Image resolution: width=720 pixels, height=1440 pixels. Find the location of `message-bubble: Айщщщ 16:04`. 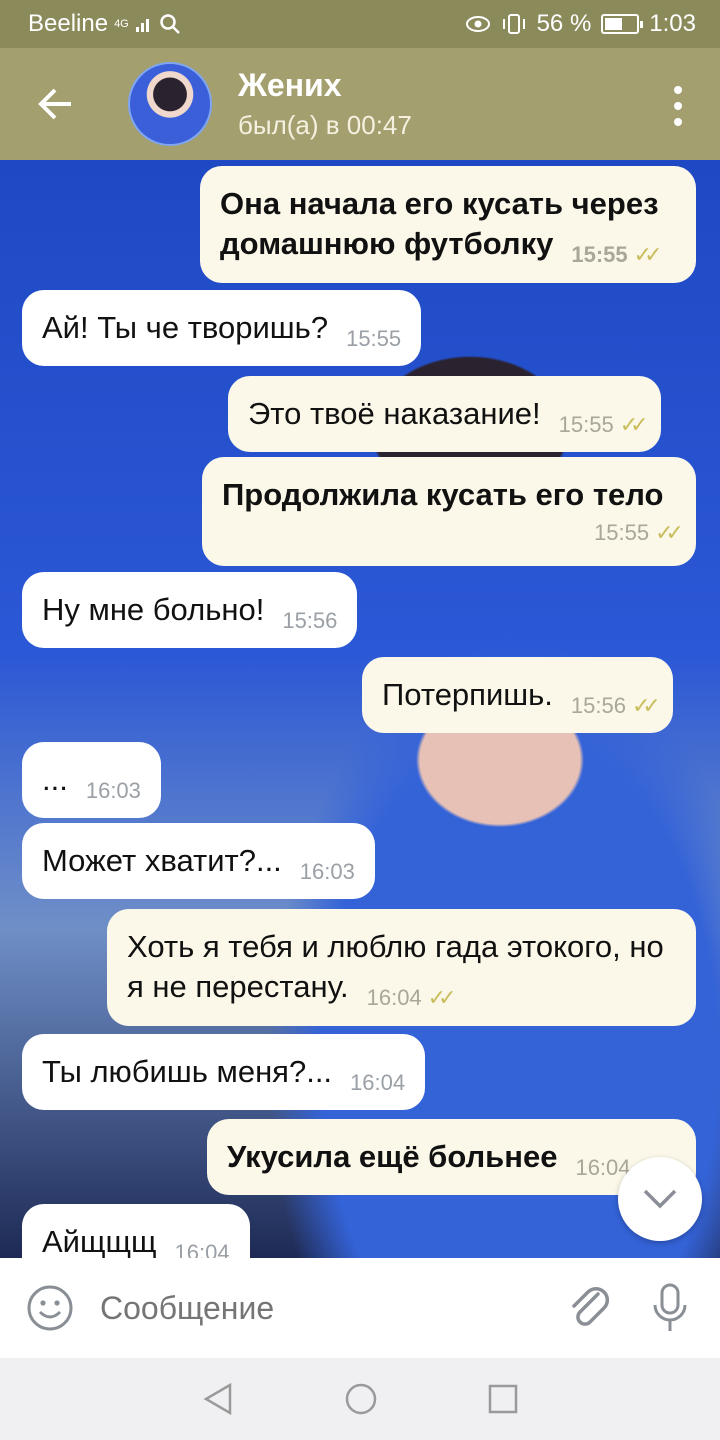

message-bubble: Айщщщ 16:04 is located at coordinates (136, 1231).